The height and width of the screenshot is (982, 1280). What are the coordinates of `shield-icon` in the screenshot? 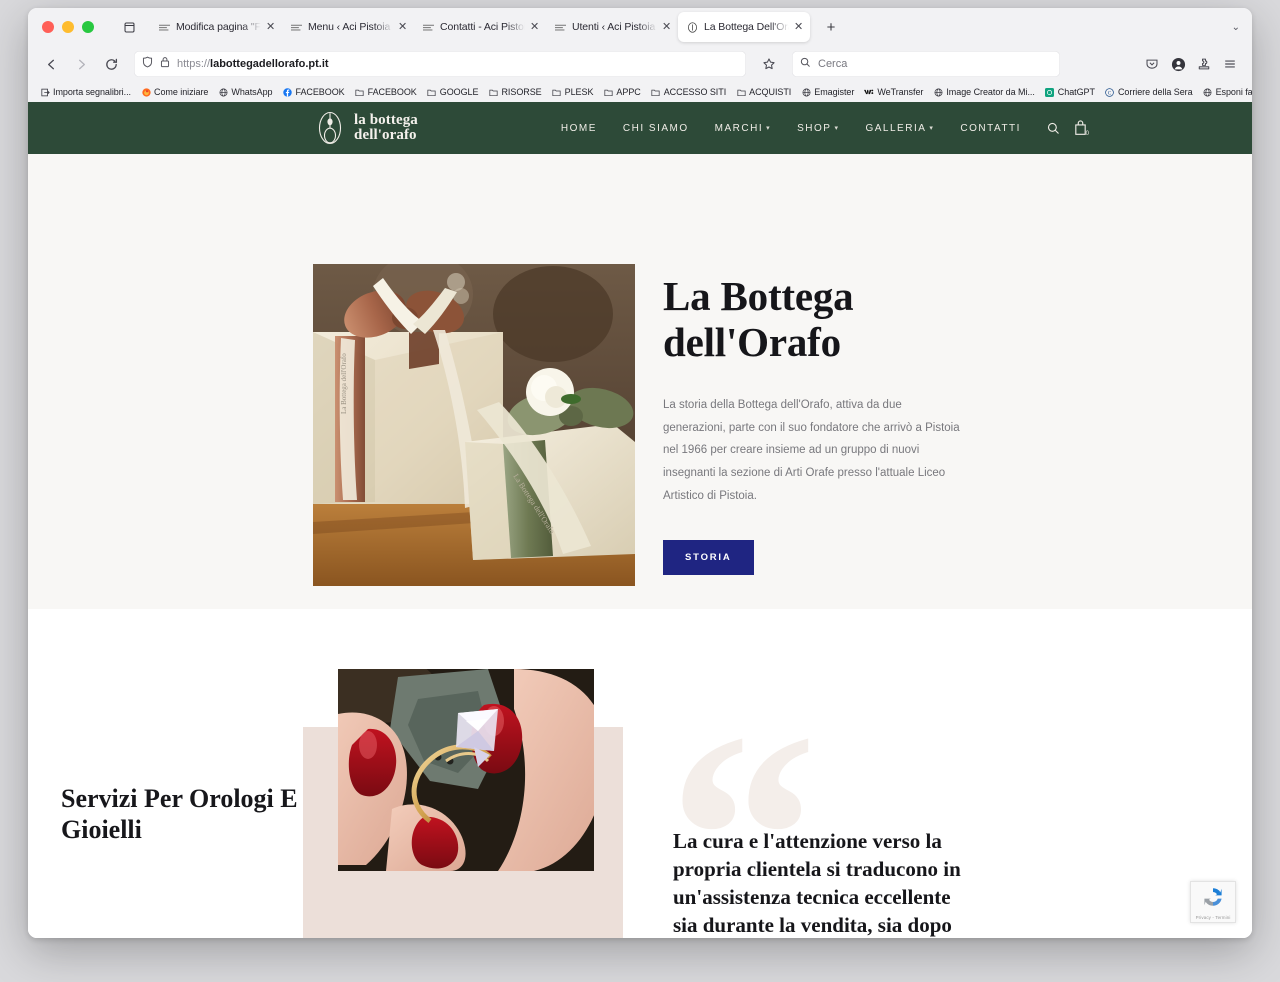 It's located at (147, 64).